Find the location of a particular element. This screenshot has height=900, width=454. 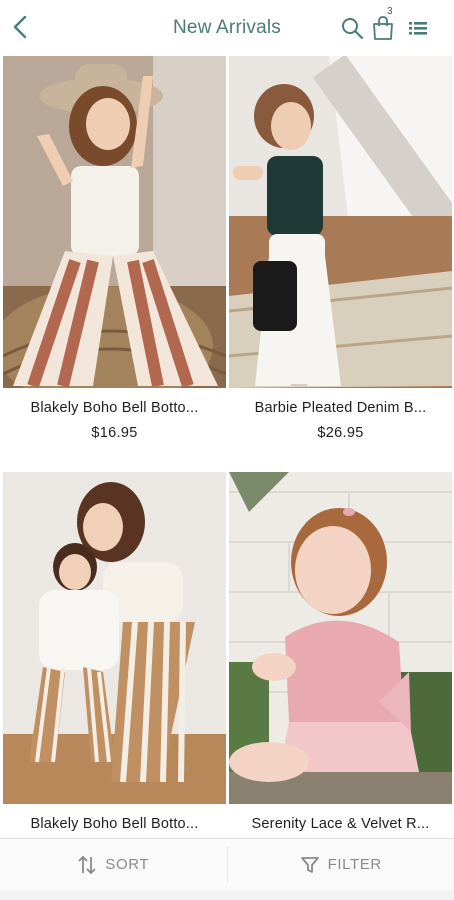

list-menu-icon is located at coordinates (418, 28).